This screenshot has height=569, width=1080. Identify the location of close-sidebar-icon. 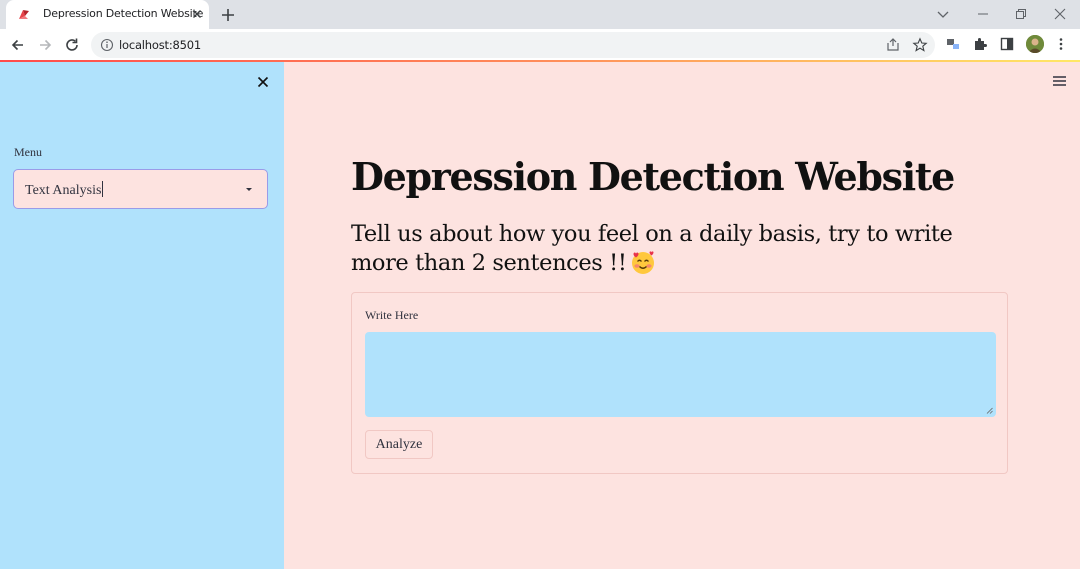
(263, 82).